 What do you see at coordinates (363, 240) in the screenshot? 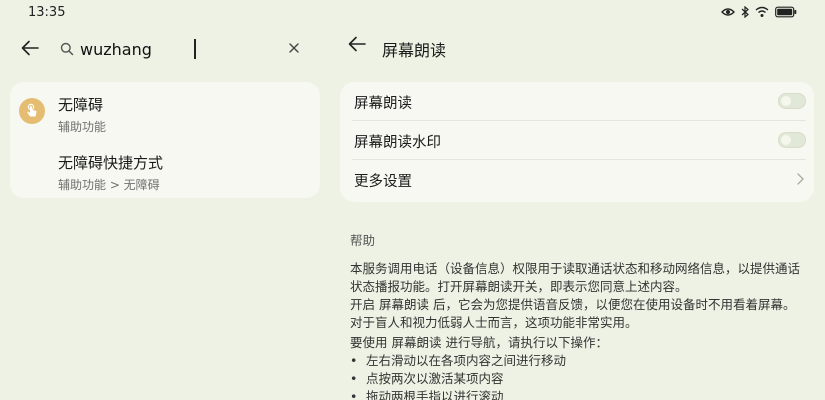
I see `help-title: 帮助` at bounding box center [363, 240].